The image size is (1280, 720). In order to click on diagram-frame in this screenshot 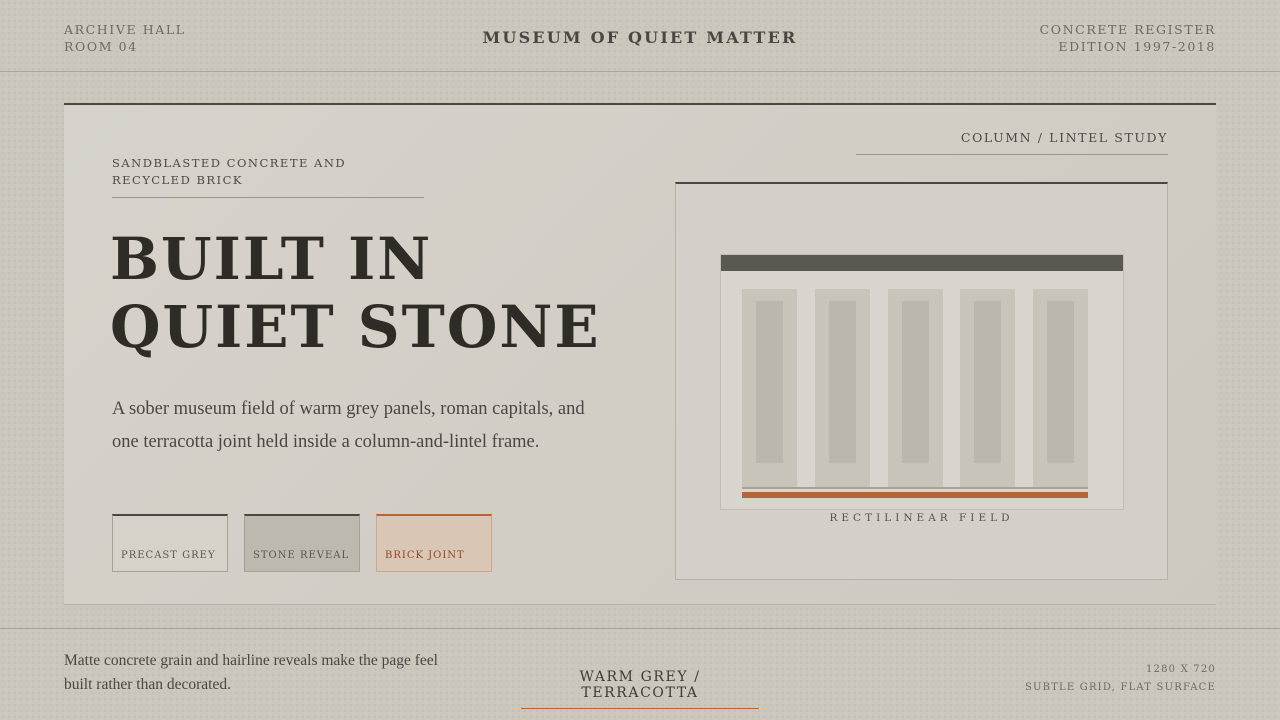, I will do `click(922, 382)`.